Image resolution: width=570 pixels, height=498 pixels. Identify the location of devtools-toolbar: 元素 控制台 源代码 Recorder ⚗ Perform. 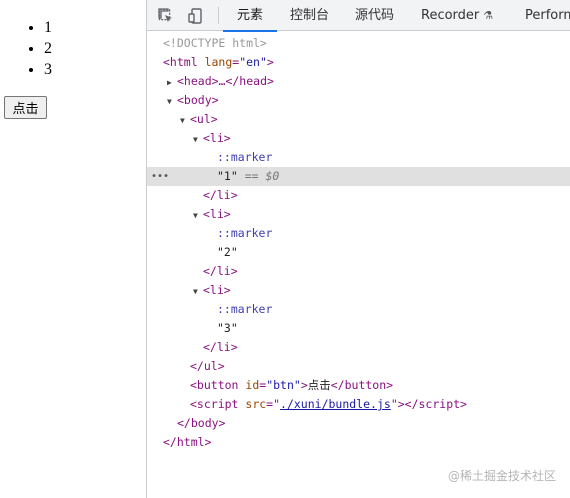
(358, 16).